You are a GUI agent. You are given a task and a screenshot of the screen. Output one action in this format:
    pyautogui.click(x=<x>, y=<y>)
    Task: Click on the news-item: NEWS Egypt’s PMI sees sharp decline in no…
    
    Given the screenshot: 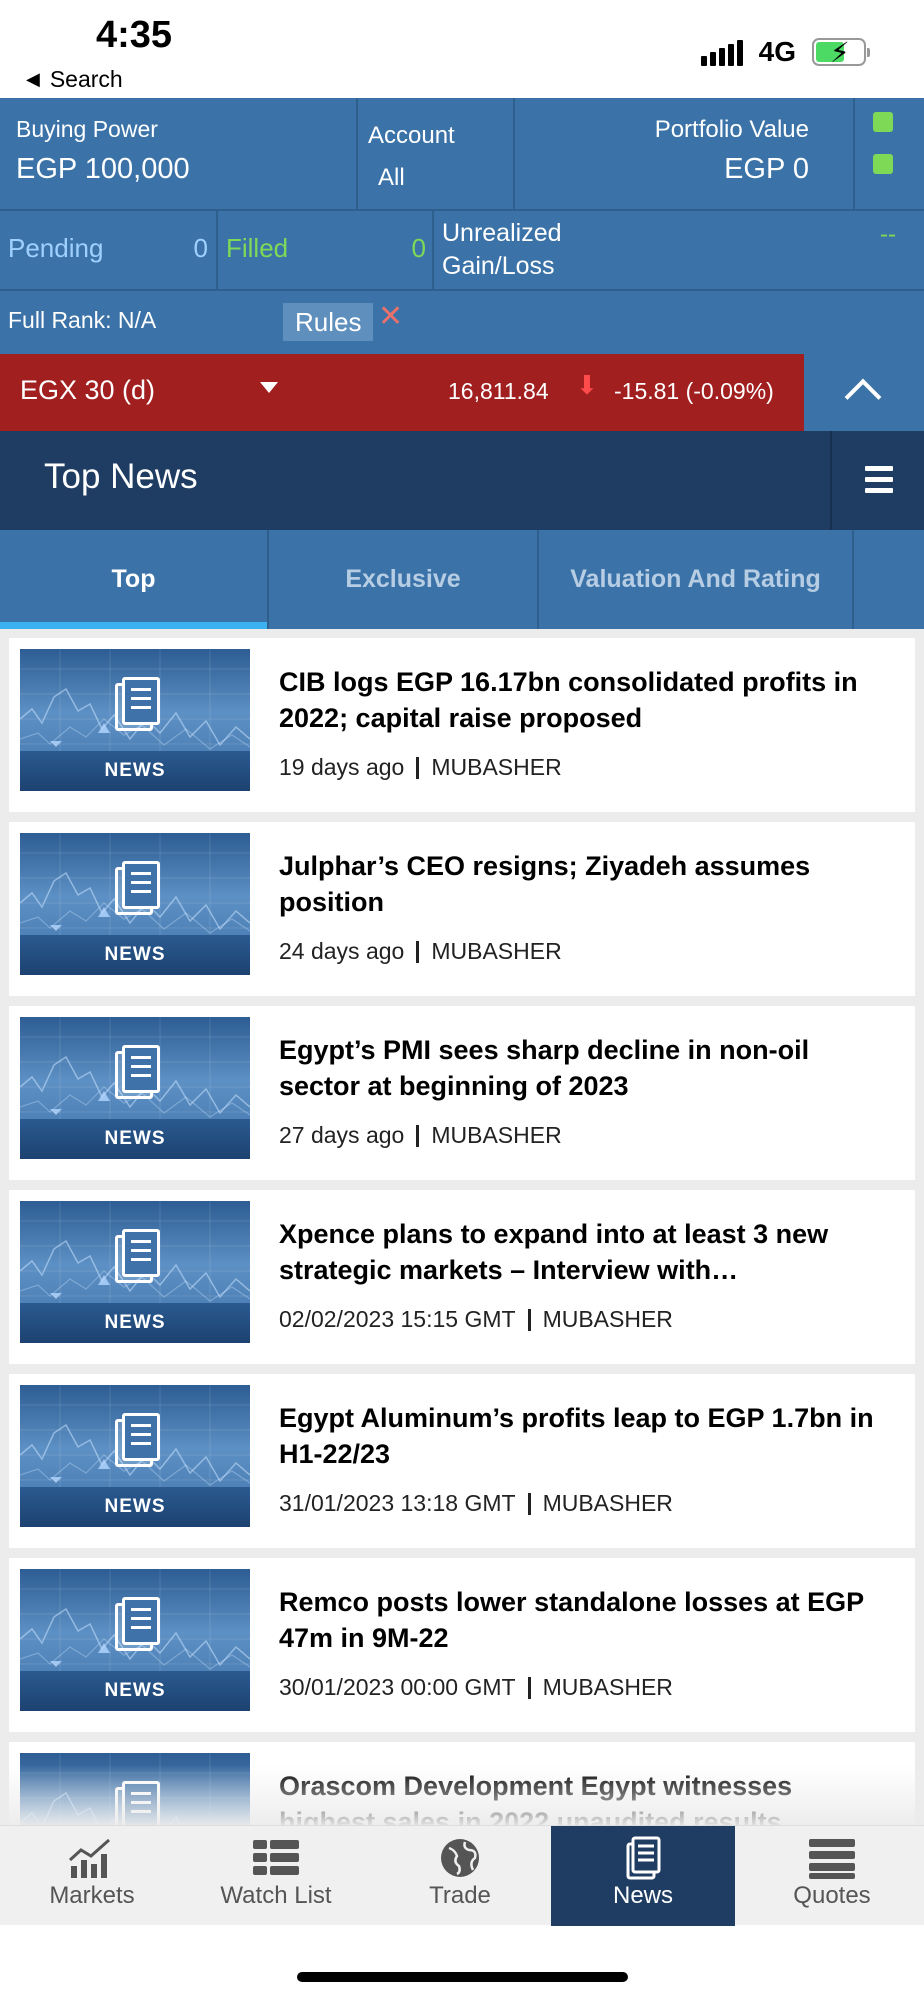 What is the action you would take?
    pyautogui.click(x=462, y=1093)
    